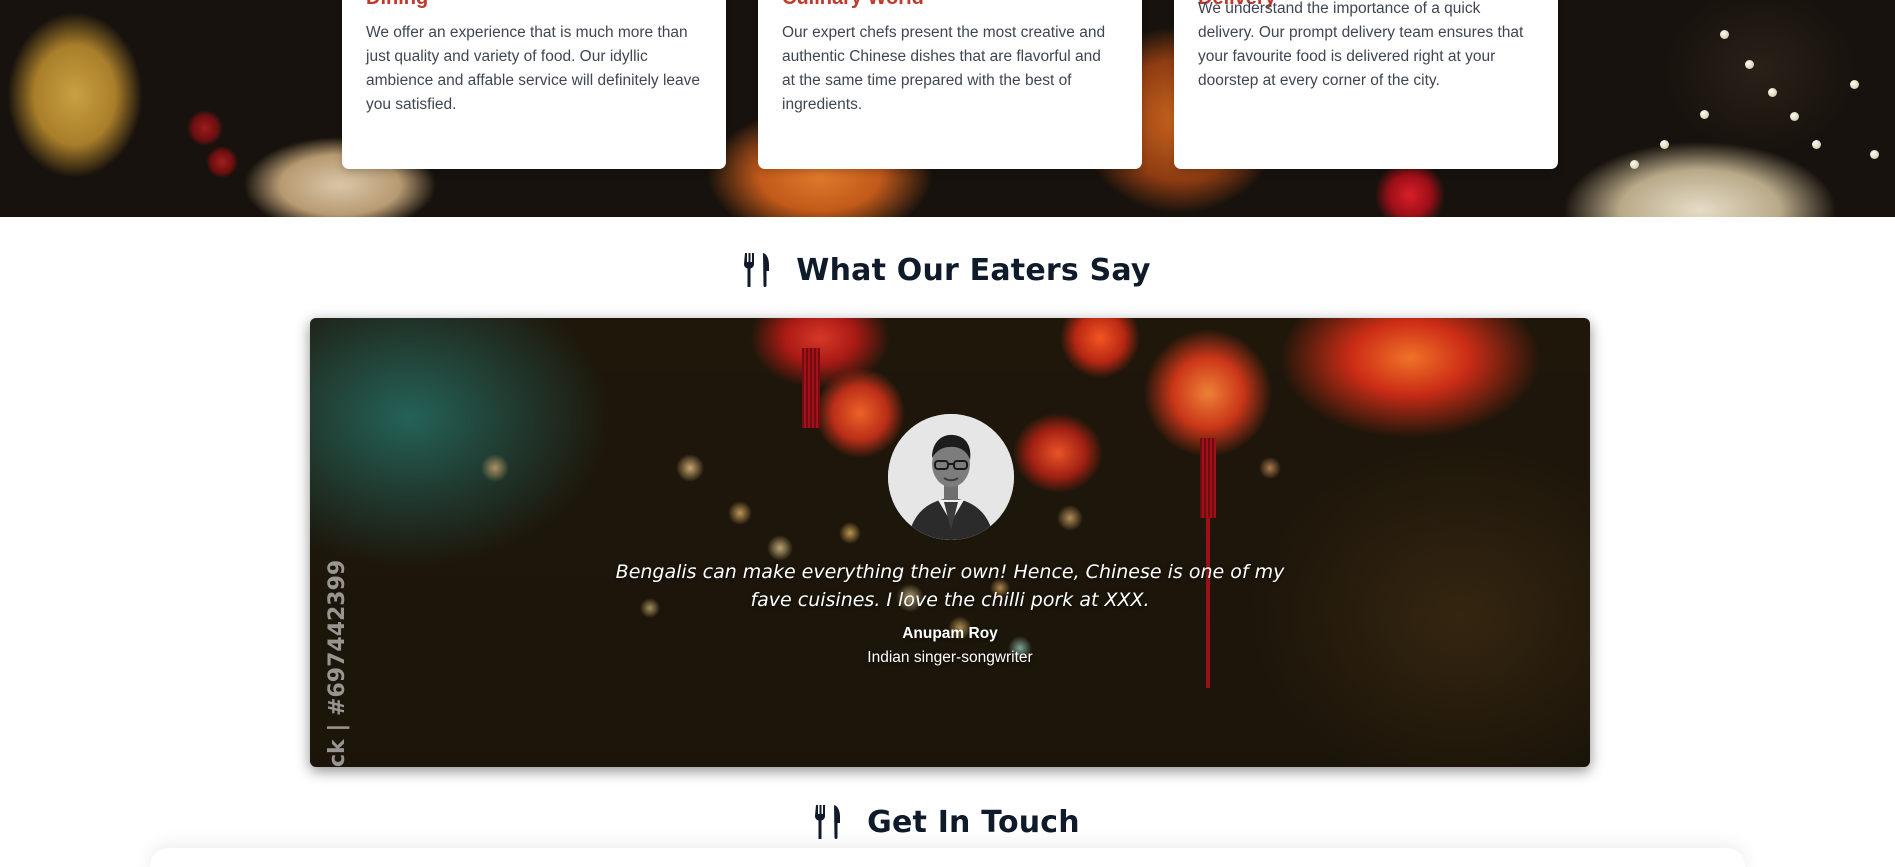 Image resolution: width=1895 pixels, height=867 pixels. What do you see at coordinates (973, 822) in the screenshot?
I see `section-title: Get In Touch` at bounding box center [973, 822].